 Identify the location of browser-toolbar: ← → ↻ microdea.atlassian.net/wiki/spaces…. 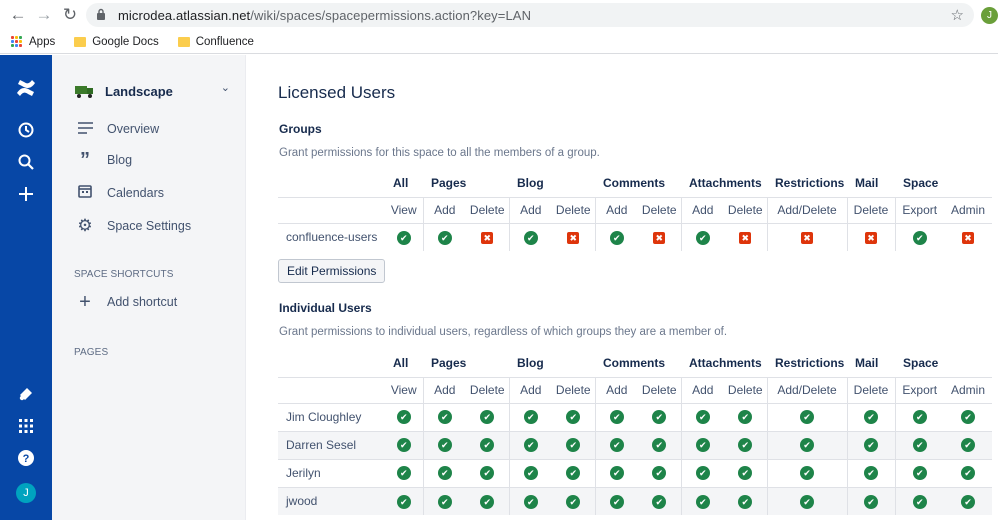
(499, 15).